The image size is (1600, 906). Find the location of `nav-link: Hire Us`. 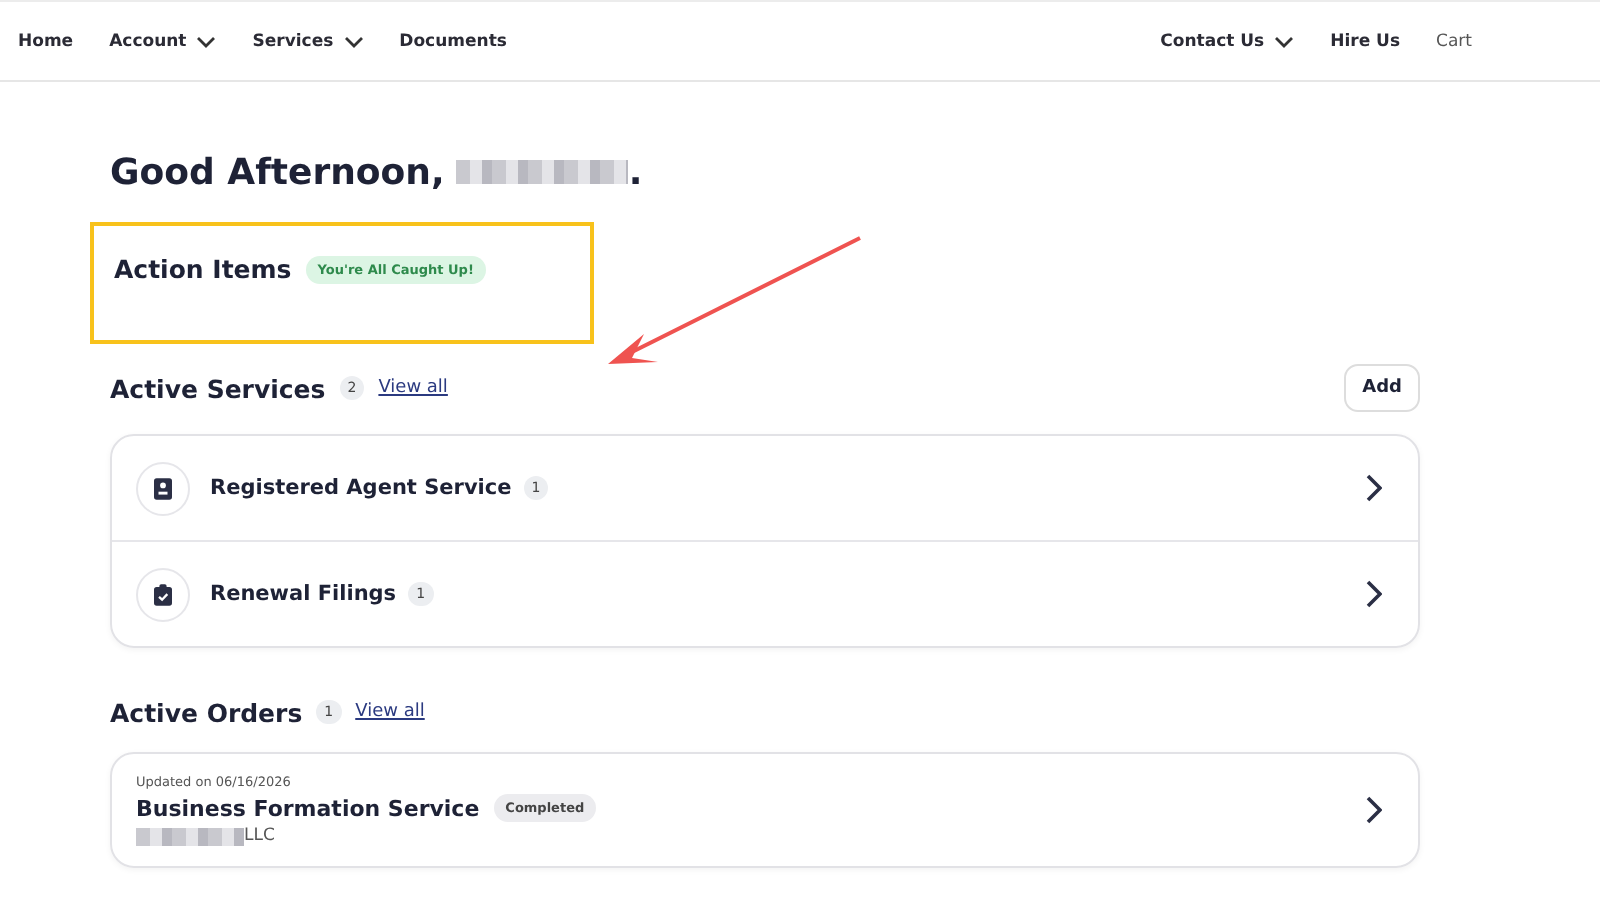

nav-link: Hire Us is located at coordinates (1365, 41).